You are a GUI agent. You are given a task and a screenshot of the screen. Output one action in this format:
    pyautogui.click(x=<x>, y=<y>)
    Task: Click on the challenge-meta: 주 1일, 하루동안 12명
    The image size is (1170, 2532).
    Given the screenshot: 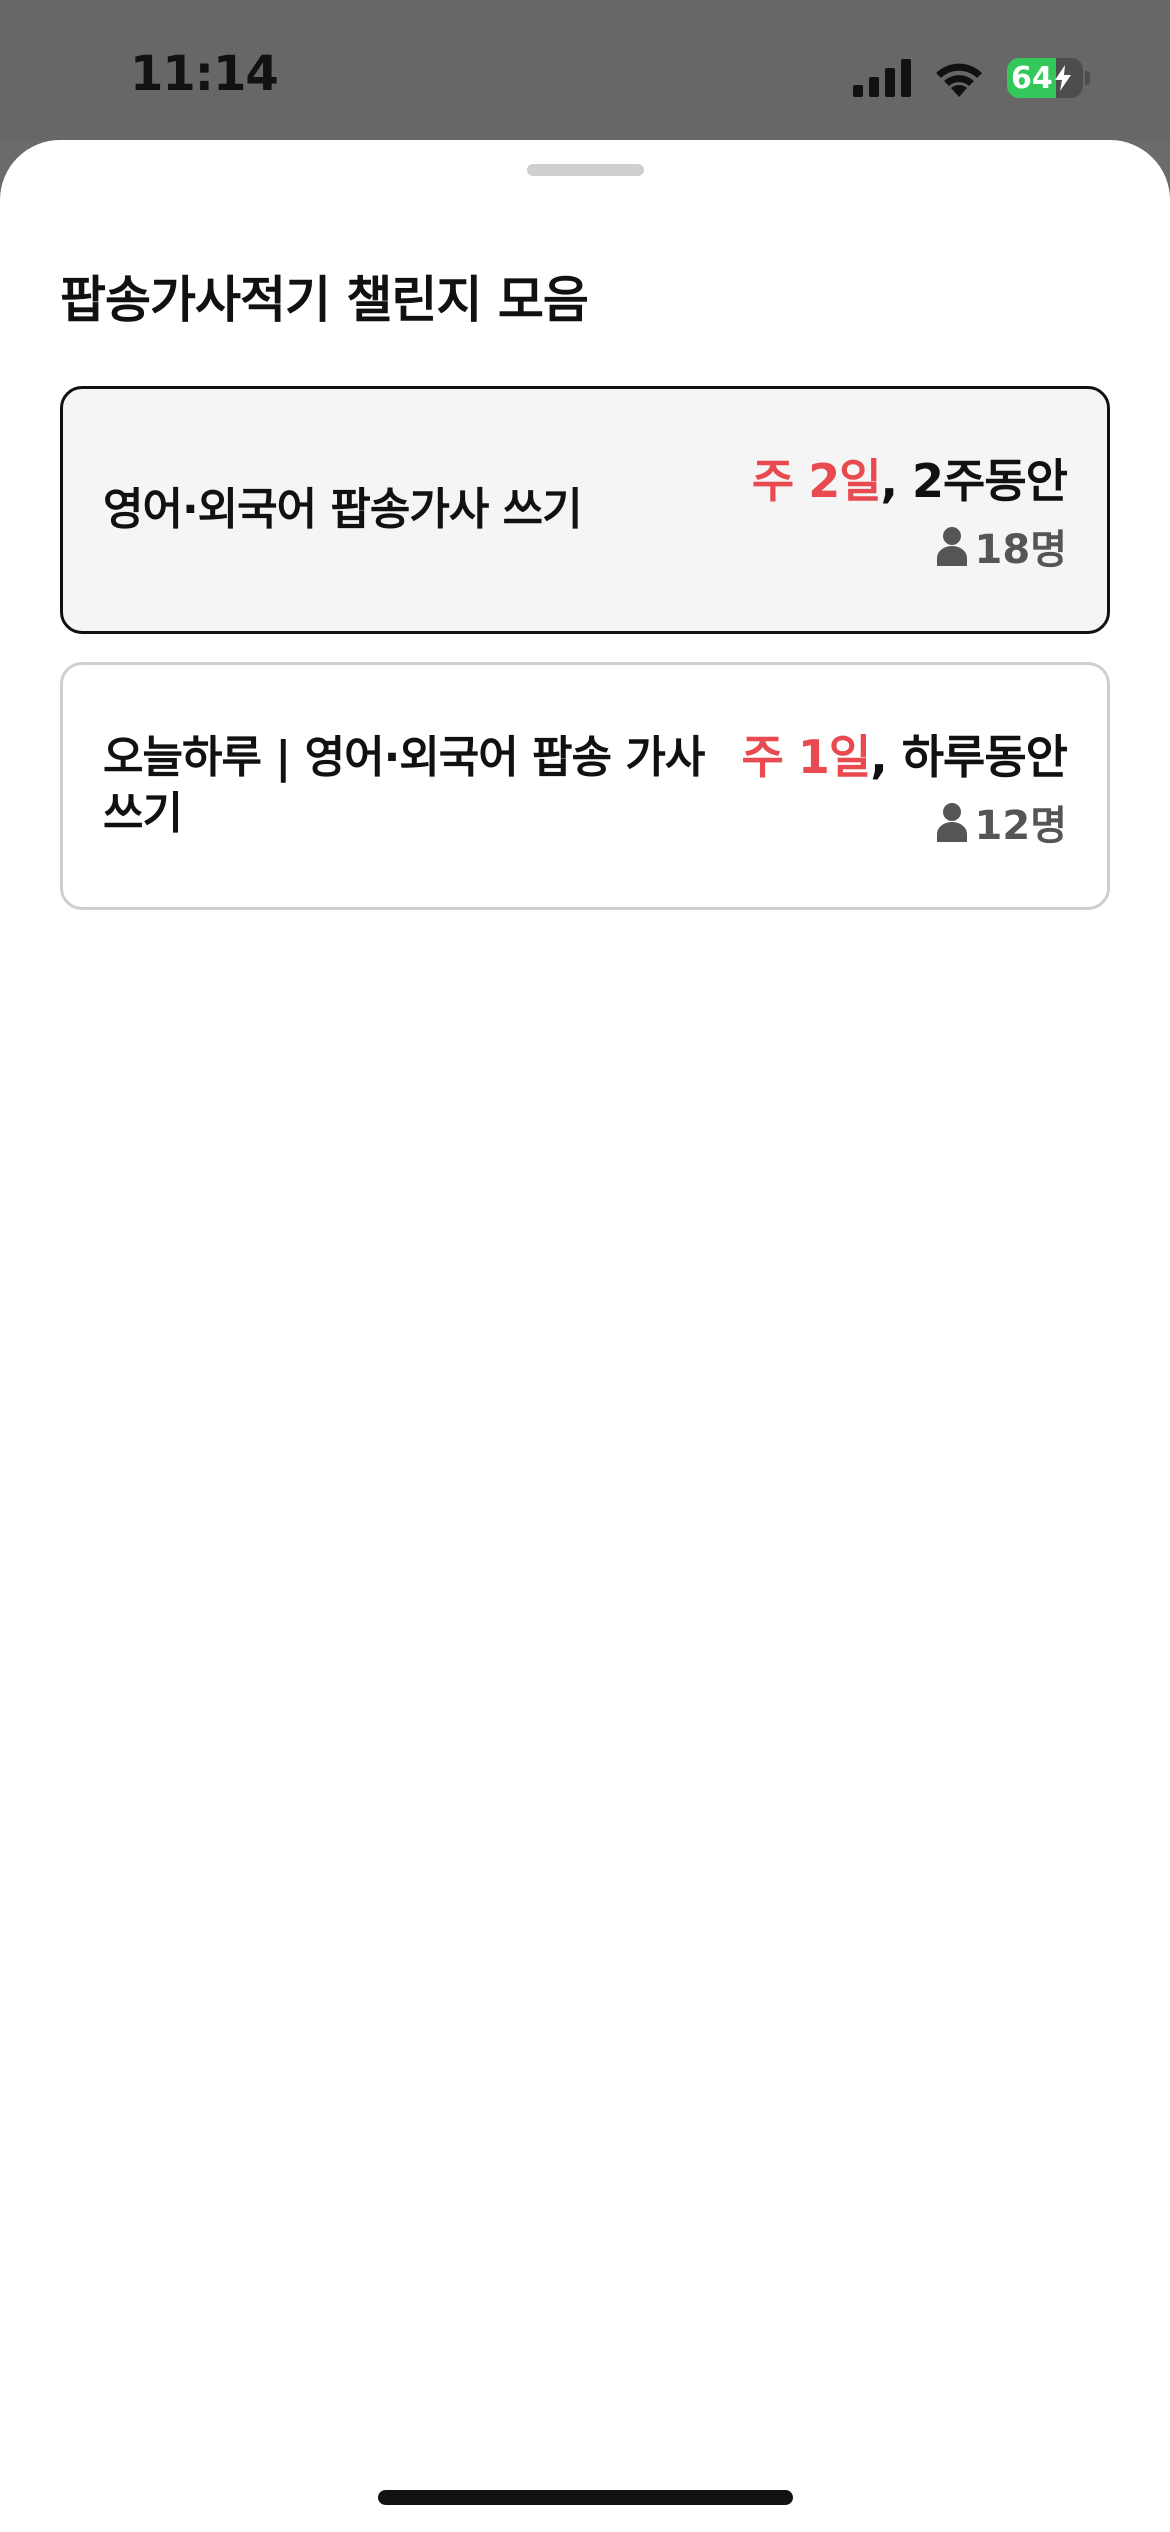 What is the action you would take?
    pyautogui.click(x=904, y=786)
    